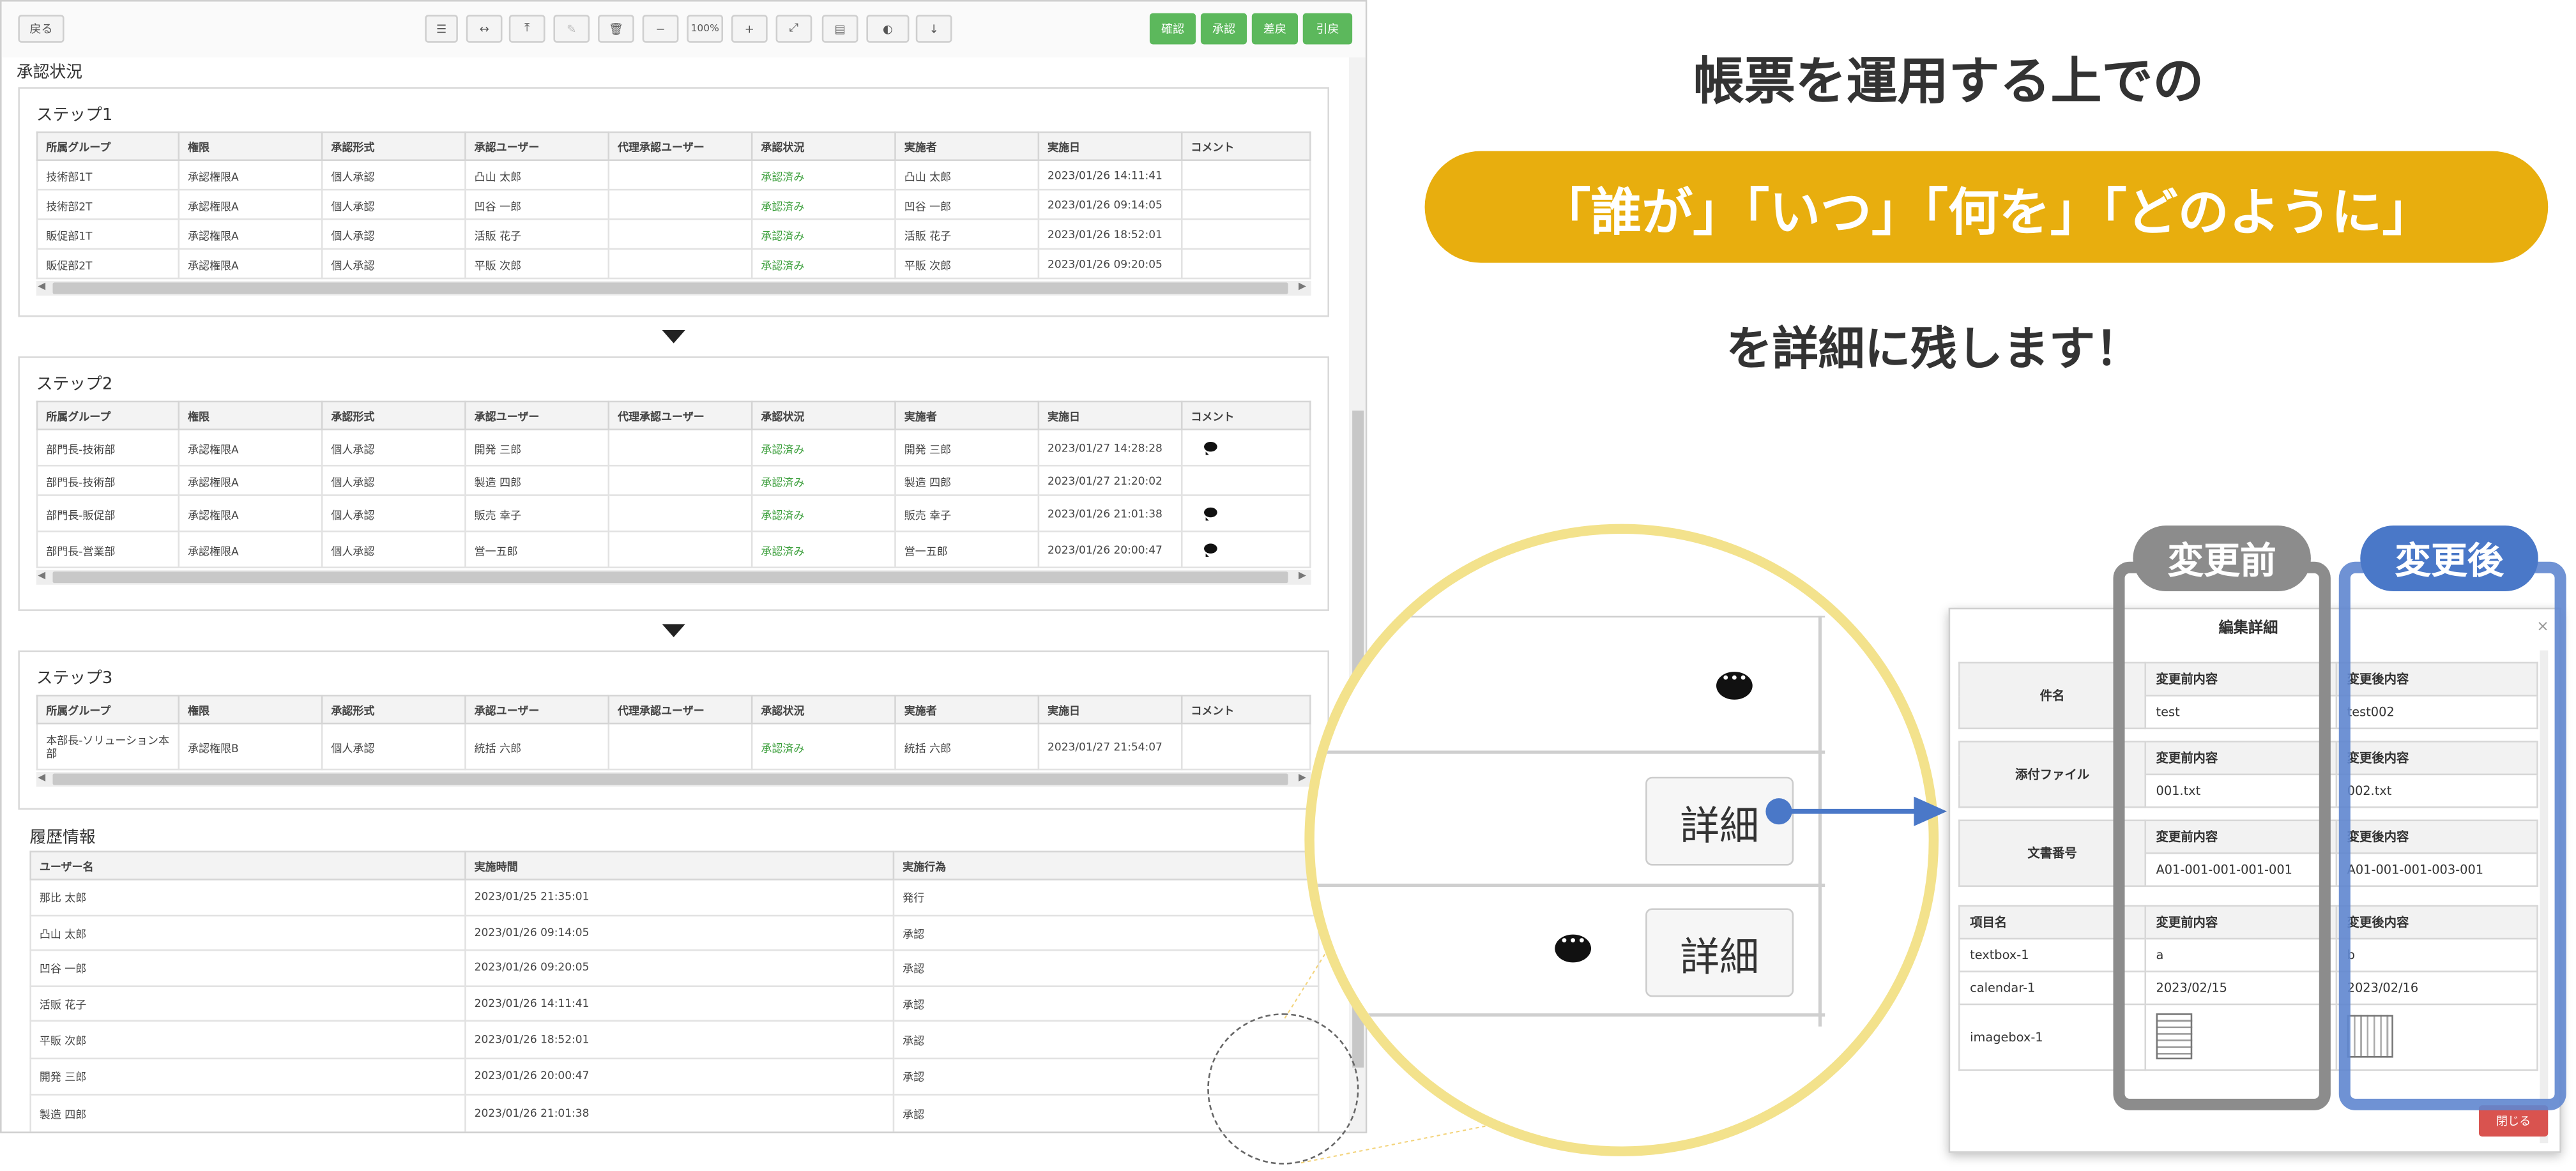 This screenshot has height=1171, width=2576. Describe the element at coordinates (1986, 207) in the screenshot. I see `promo-pill: 「誰が」「いつ」「何を」「どのように」` at that location.